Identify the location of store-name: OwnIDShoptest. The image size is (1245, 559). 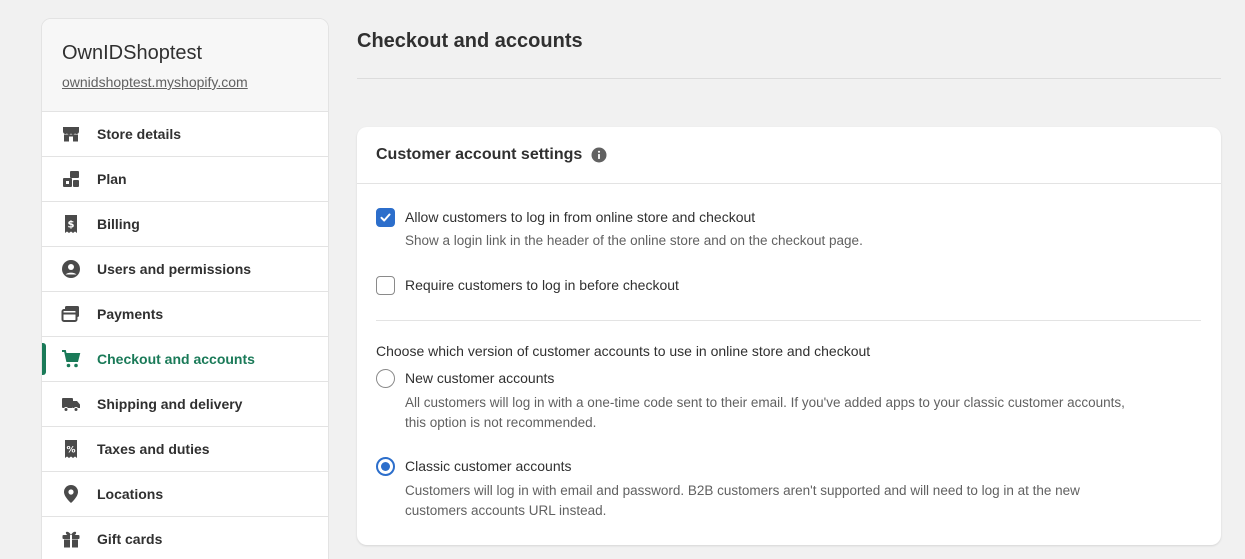
(132, 53).